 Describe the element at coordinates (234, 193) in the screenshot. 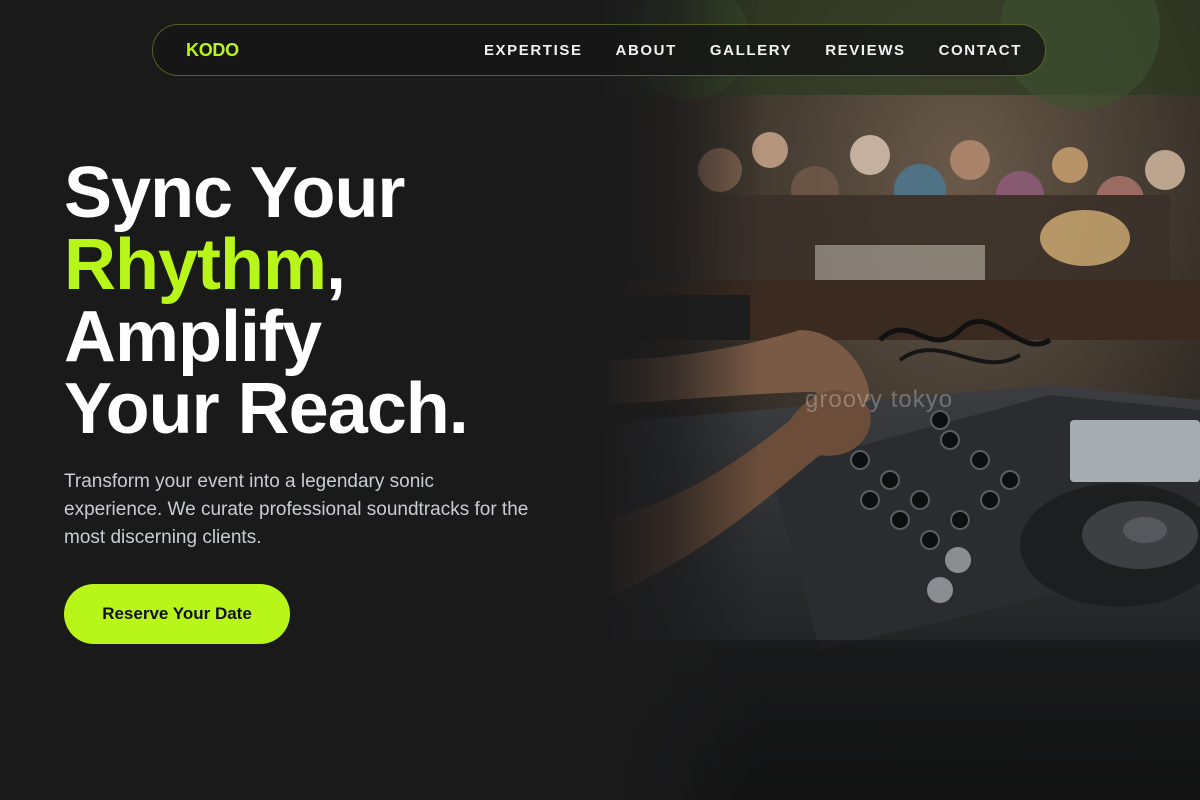

I see `headline-line-1: Sync Your` at that location.